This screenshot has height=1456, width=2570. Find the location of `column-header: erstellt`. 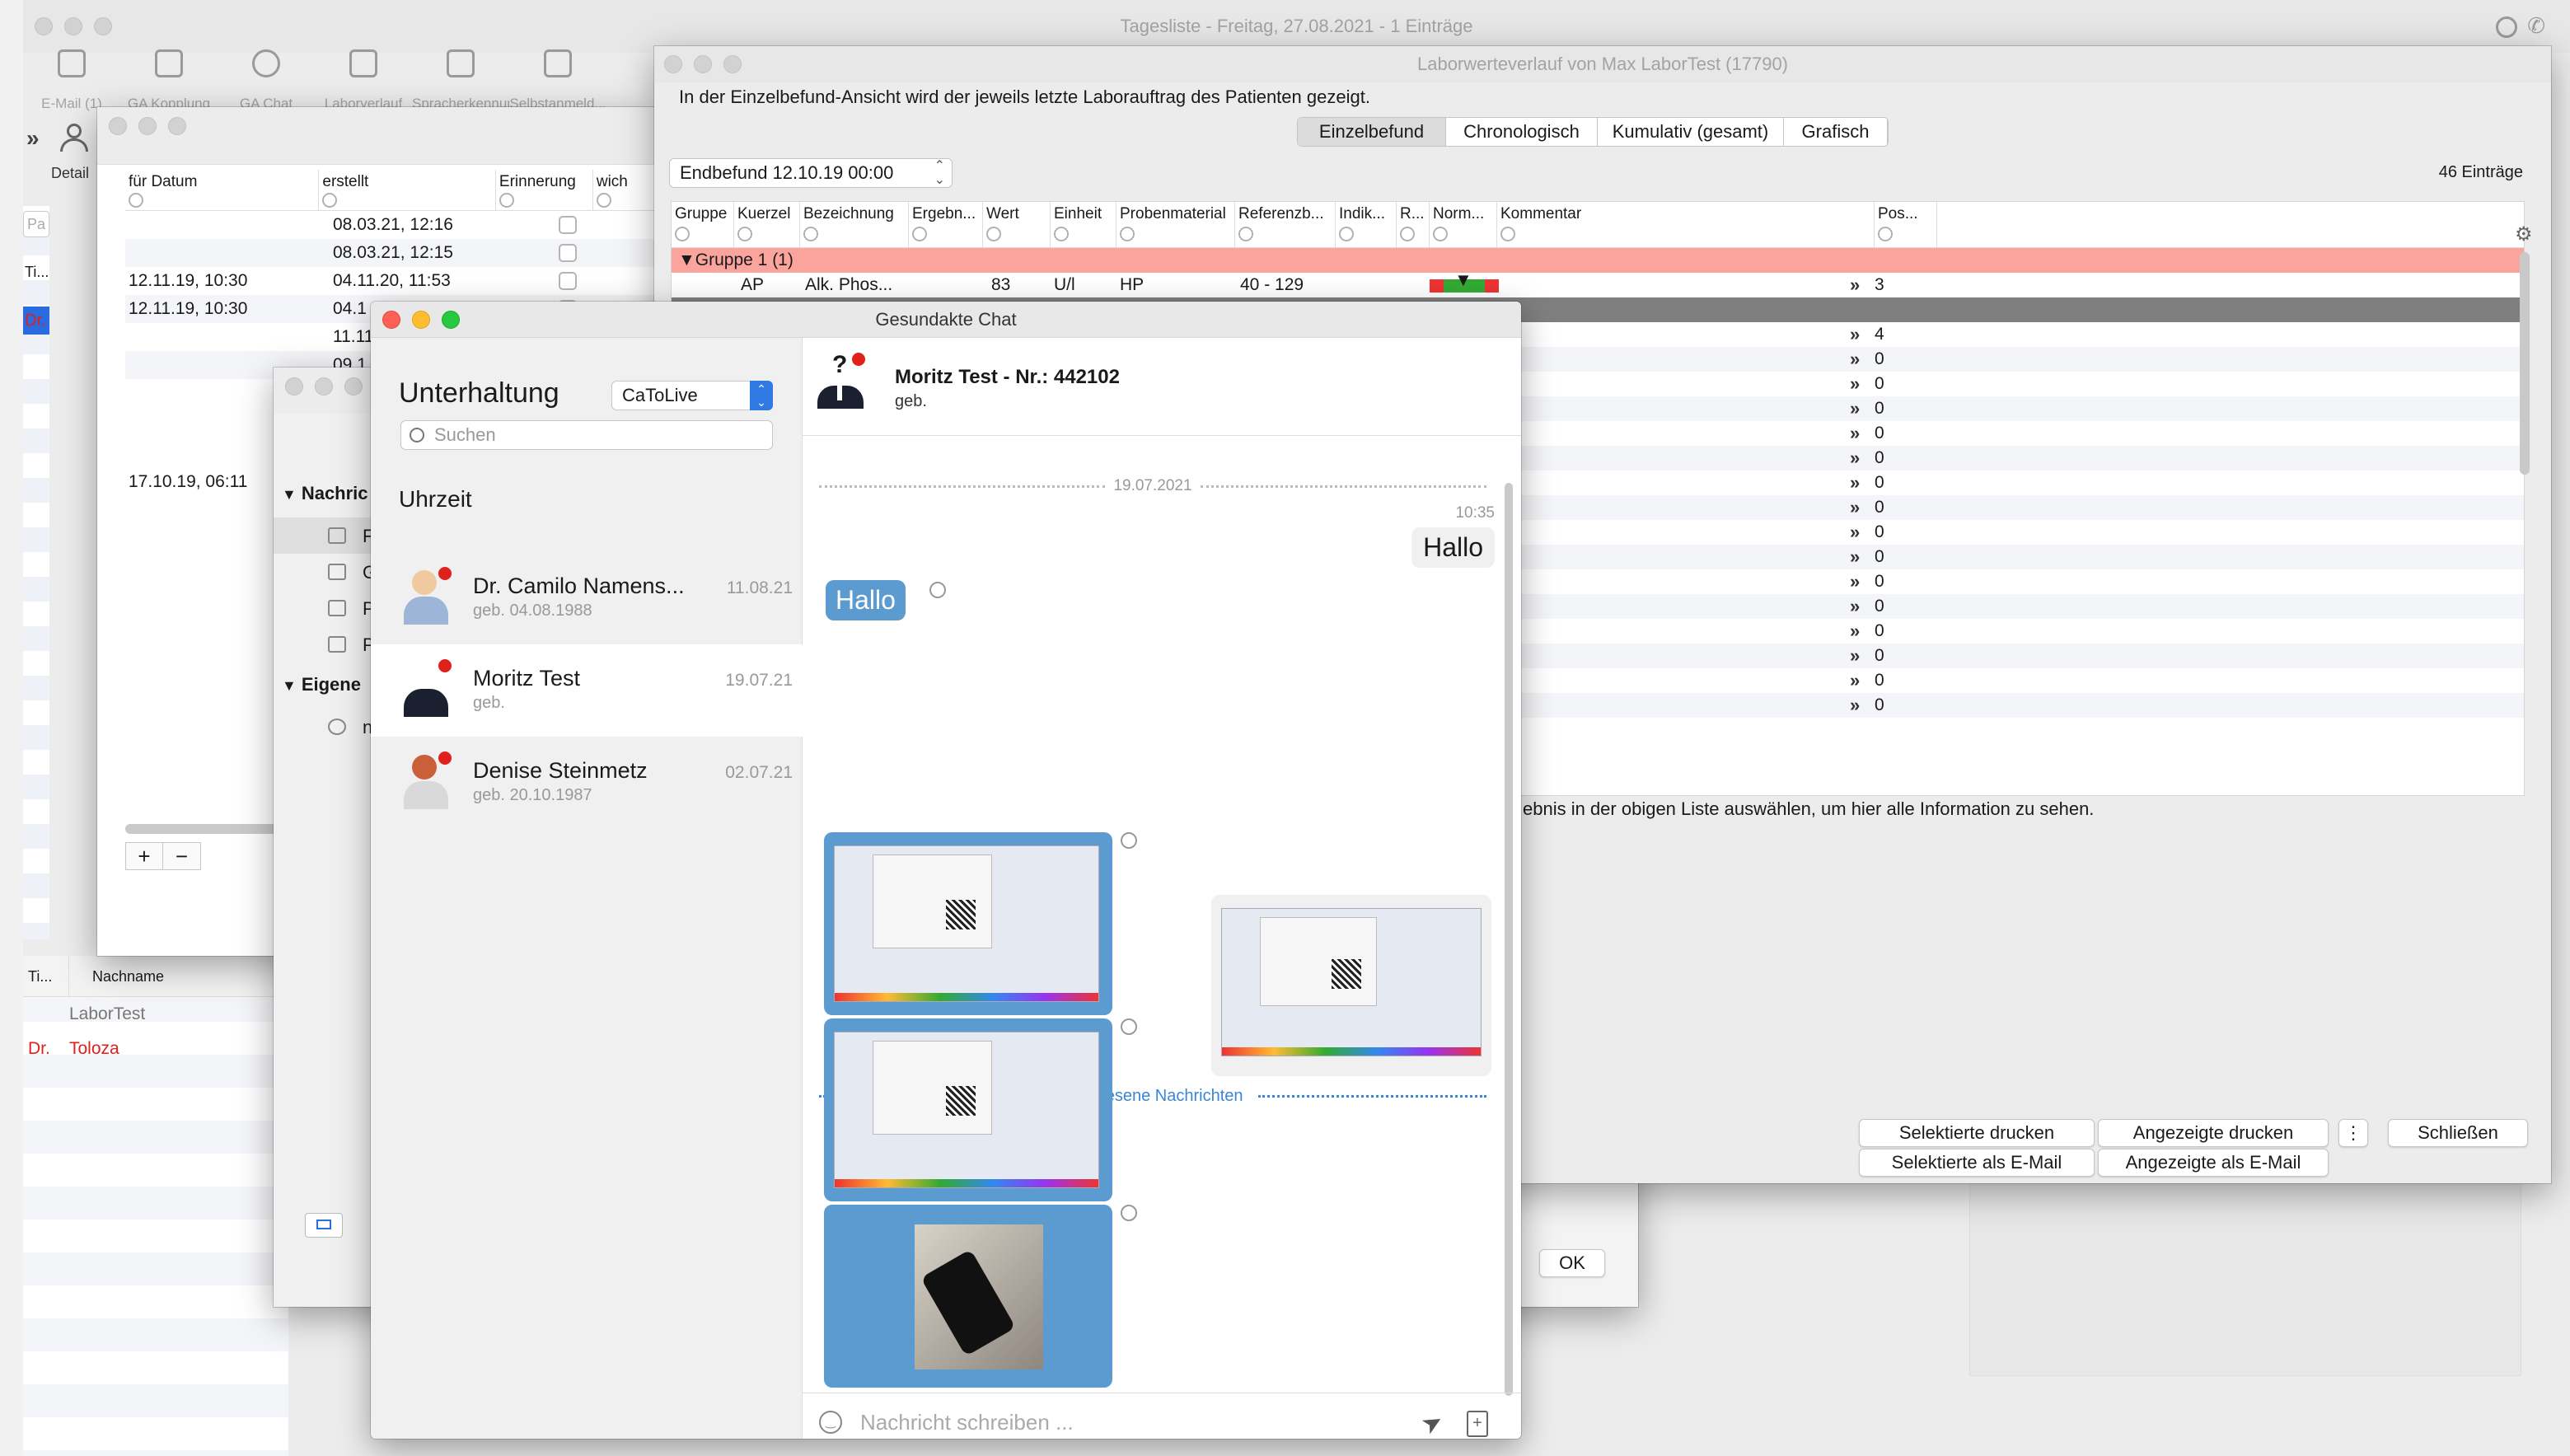

column-header: erstellt is located at coordinates (407, 190).